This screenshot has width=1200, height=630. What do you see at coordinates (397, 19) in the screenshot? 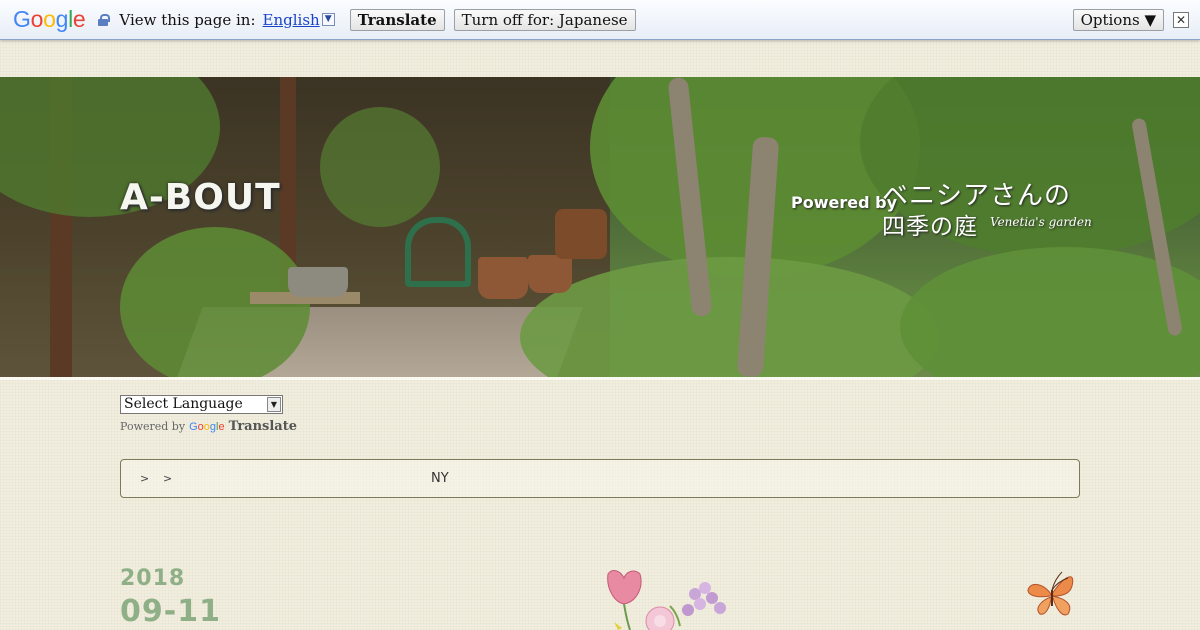
I see `translate-button: Translate` at bounding box center [397, 19].